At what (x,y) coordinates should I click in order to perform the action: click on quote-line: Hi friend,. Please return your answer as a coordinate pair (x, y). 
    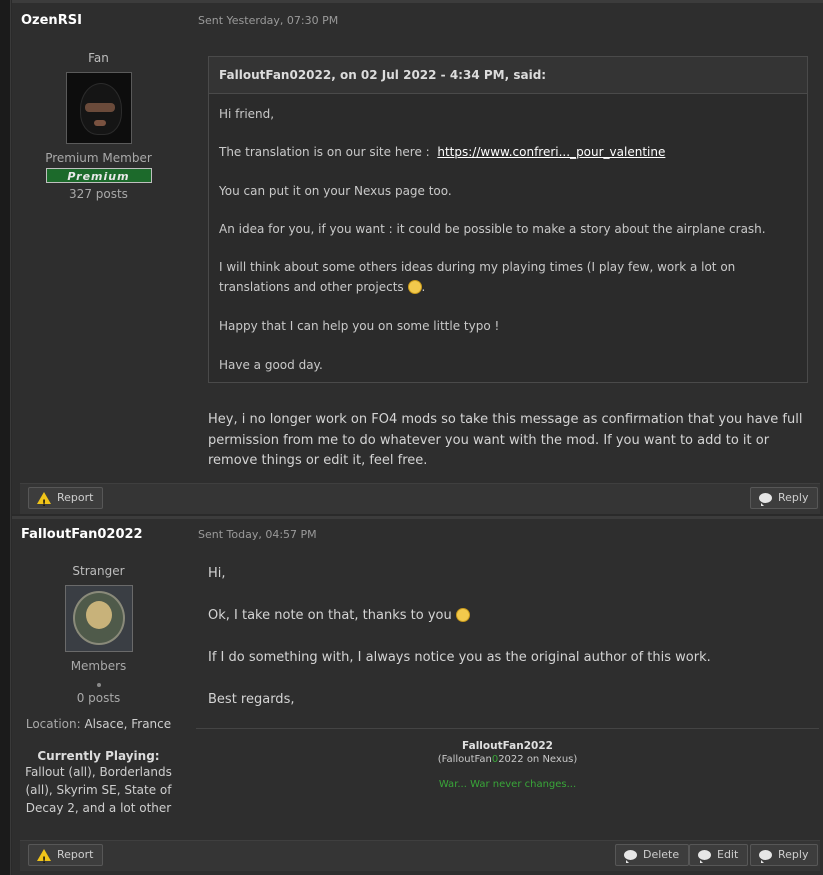
    Looking at the image, I should click on (247, 114).